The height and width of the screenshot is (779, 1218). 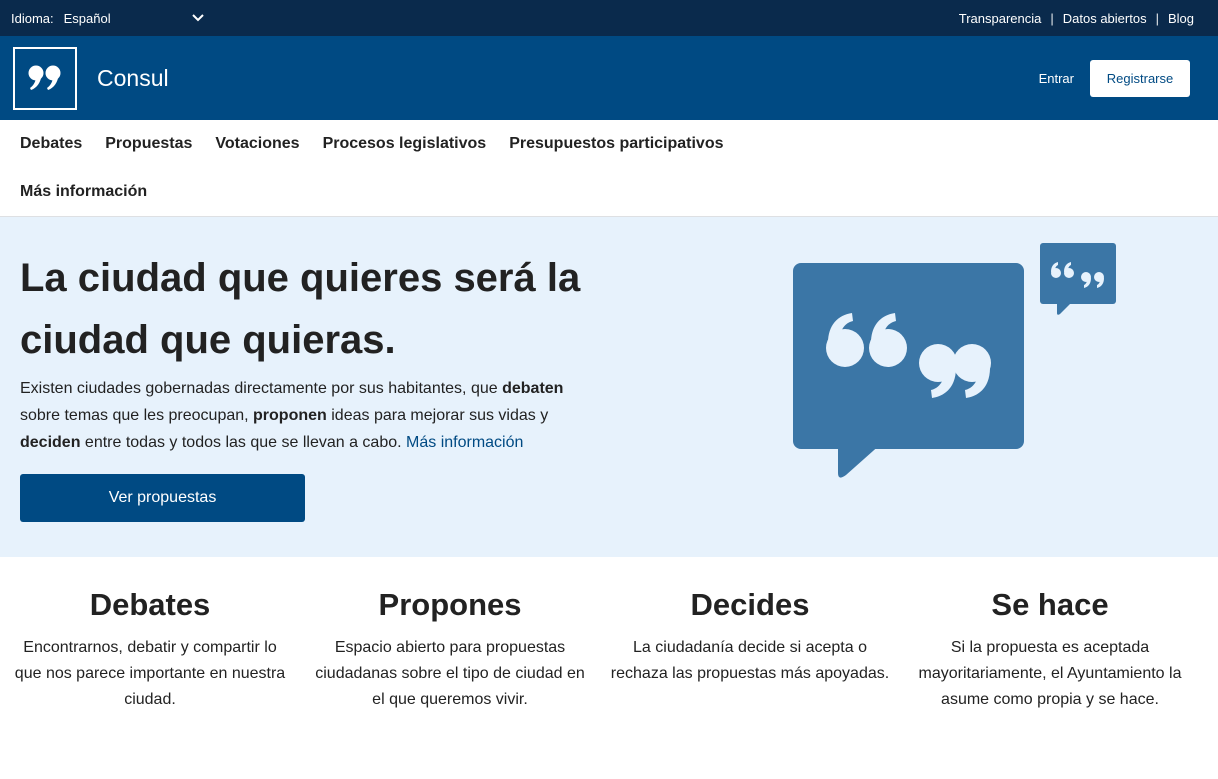 What do you see at coordinates (1056, 78) in the screenshot?
I see `login-link: Entrar` at bounding box center [1056, 78].